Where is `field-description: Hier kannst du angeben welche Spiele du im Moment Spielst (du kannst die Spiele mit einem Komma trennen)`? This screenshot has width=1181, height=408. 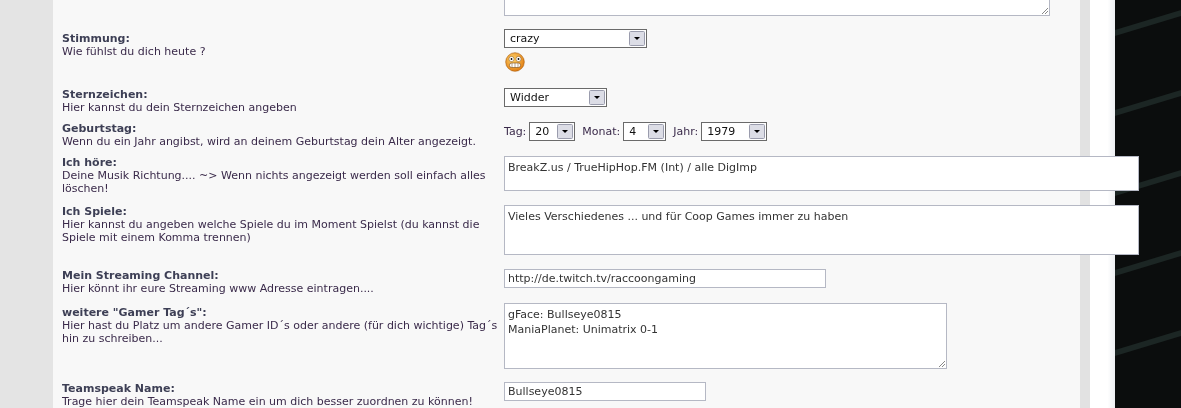 field-description: Hier kannst du angeben welche Spiele du im Moment Spielst (du kannst die Spiele mit einem Komma trennen) is located at coordinates (271, 231).